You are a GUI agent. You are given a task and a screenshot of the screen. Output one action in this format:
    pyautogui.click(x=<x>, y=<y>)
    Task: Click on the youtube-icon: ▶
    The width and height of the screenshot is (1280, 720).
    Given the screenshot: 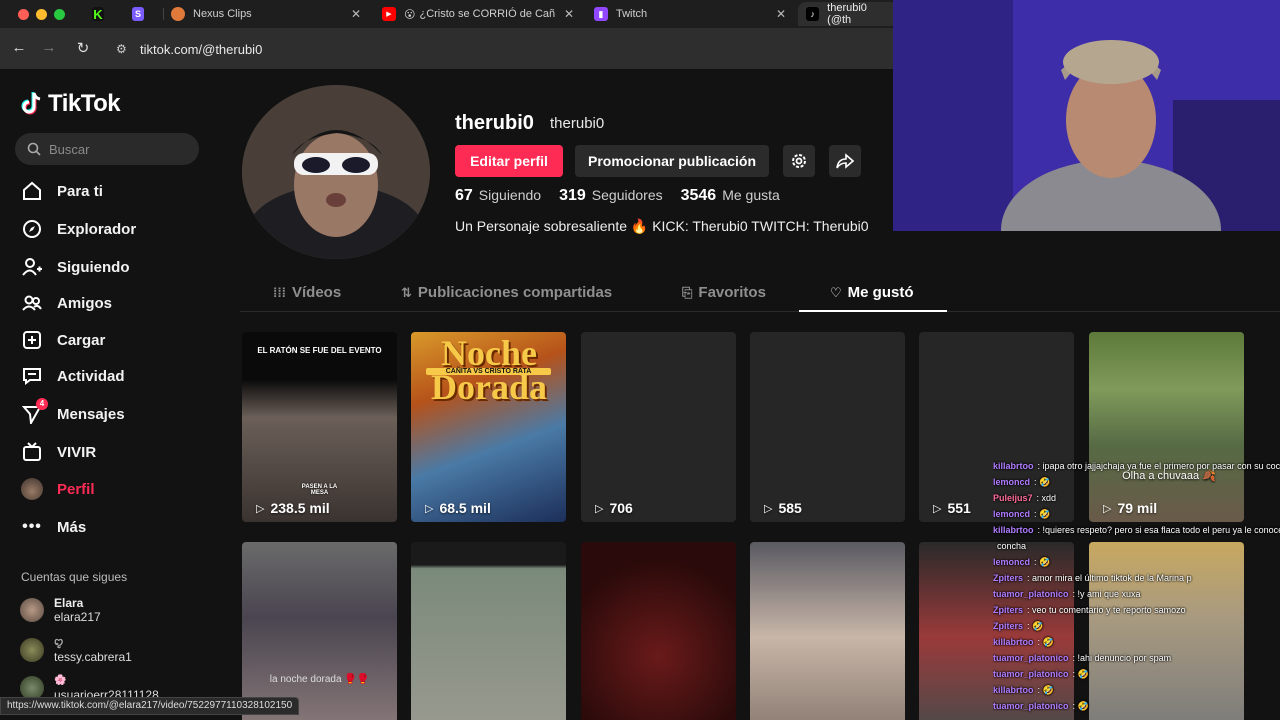 What is the action you would take?
    pyautogui.click(x=389, y=14)
    